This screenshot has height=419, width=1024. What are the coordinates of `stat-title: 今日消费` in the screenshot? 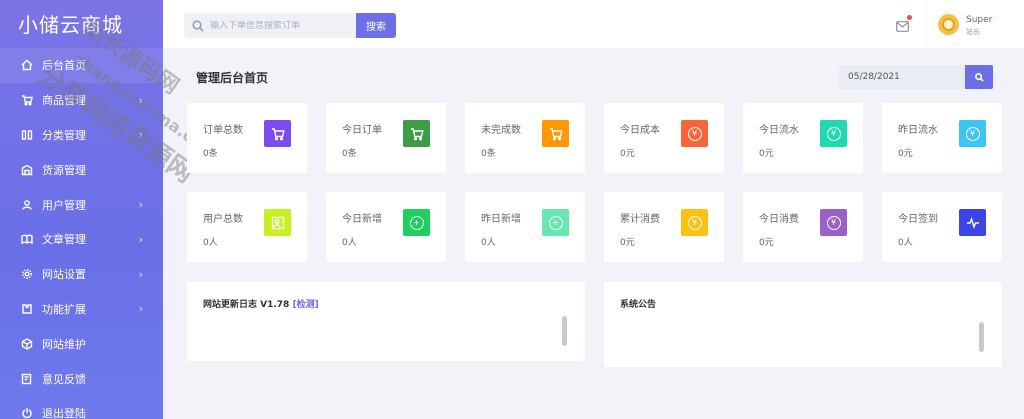 It's located at (779, 219).